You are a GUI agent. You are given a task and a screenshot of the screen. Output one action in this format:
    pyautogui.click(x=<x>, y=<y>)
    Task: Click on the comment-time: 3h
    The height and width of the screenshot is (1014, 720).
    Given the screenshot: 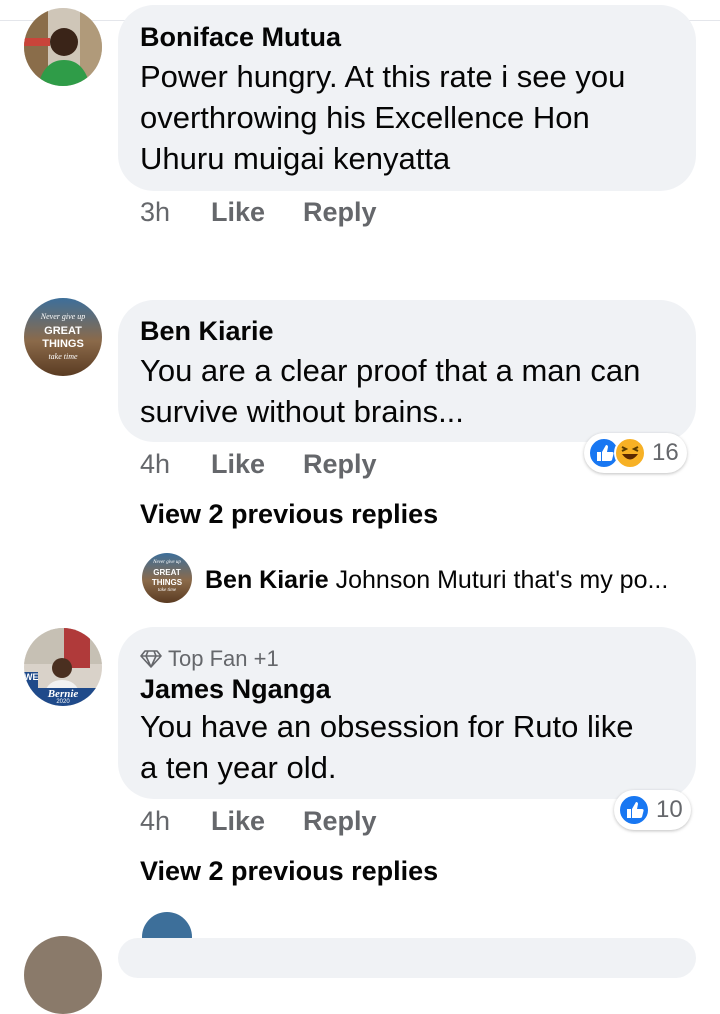 What is the action you would take?
    pyautogui.click(x=155, y=212)
    